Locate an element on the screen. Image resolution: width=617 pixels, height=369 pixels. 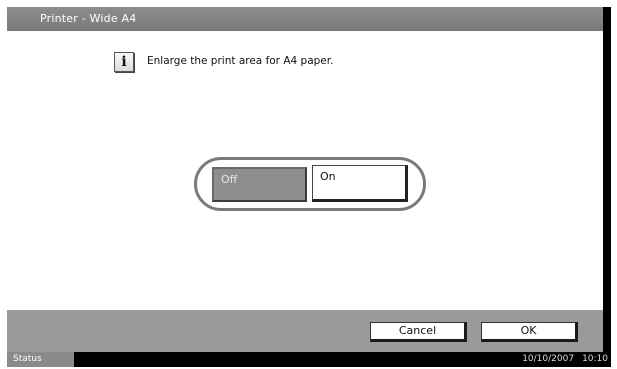
status-bar is located at coordinates (309, 359).